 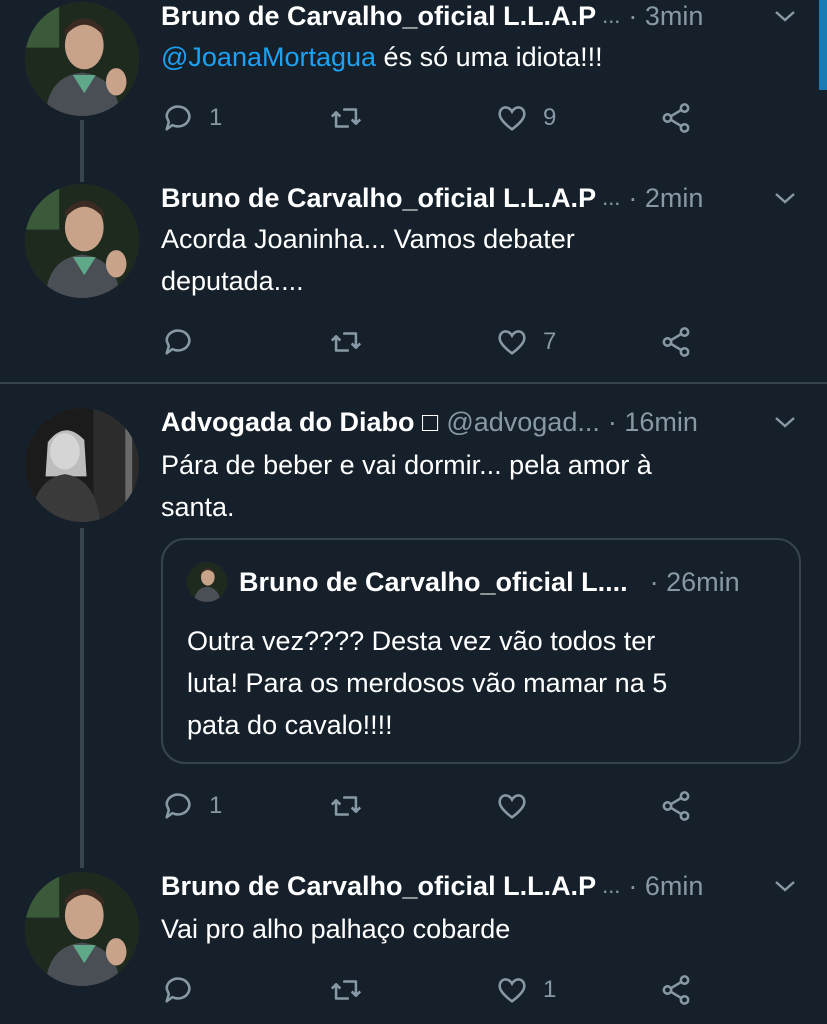 What do you see at coordinates (427, 683) in the screenshot?
I see `quoted-text-line: luta! Para os merdosos vão mamar na 5` at bounding box center [427, 683].